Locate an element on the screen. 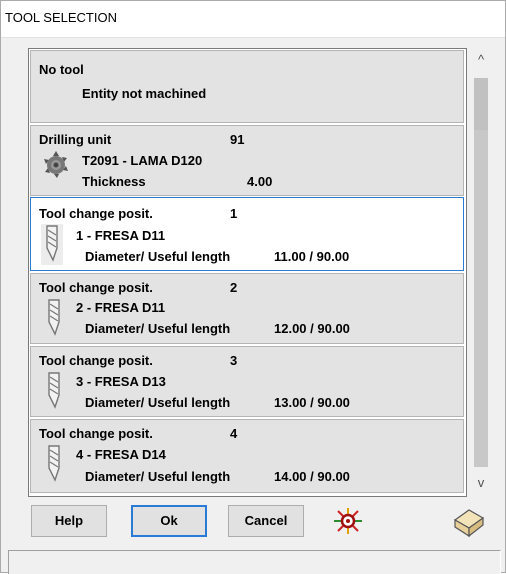 The height and width of the screenshot is (574, 506). item-detail-value: 14.00 / 90.00 is located at coordinates (312, 476).